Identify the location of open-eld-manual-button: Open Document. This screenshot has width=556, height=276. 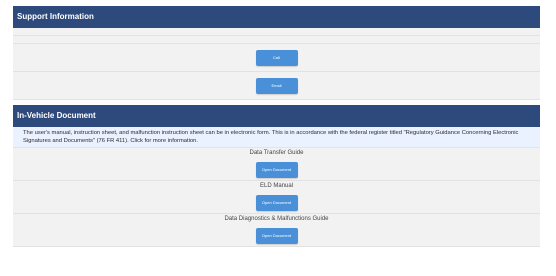
(276, 202).